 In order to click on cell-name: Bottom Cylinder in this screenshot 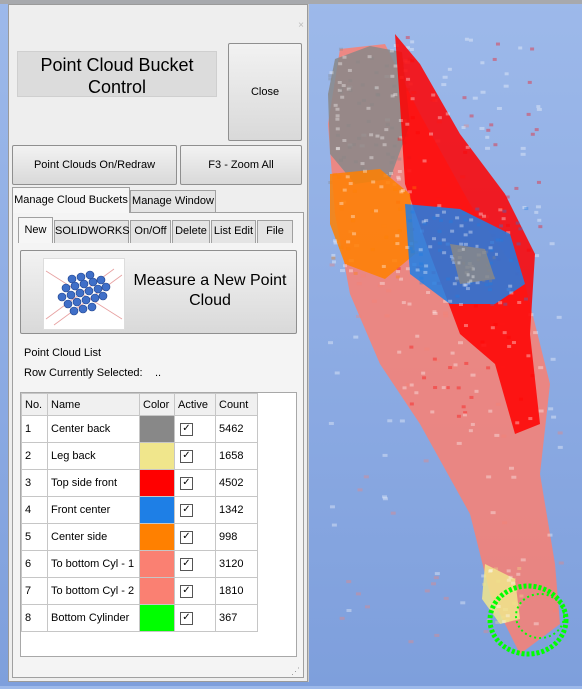, I will do `click(93, 618)`.